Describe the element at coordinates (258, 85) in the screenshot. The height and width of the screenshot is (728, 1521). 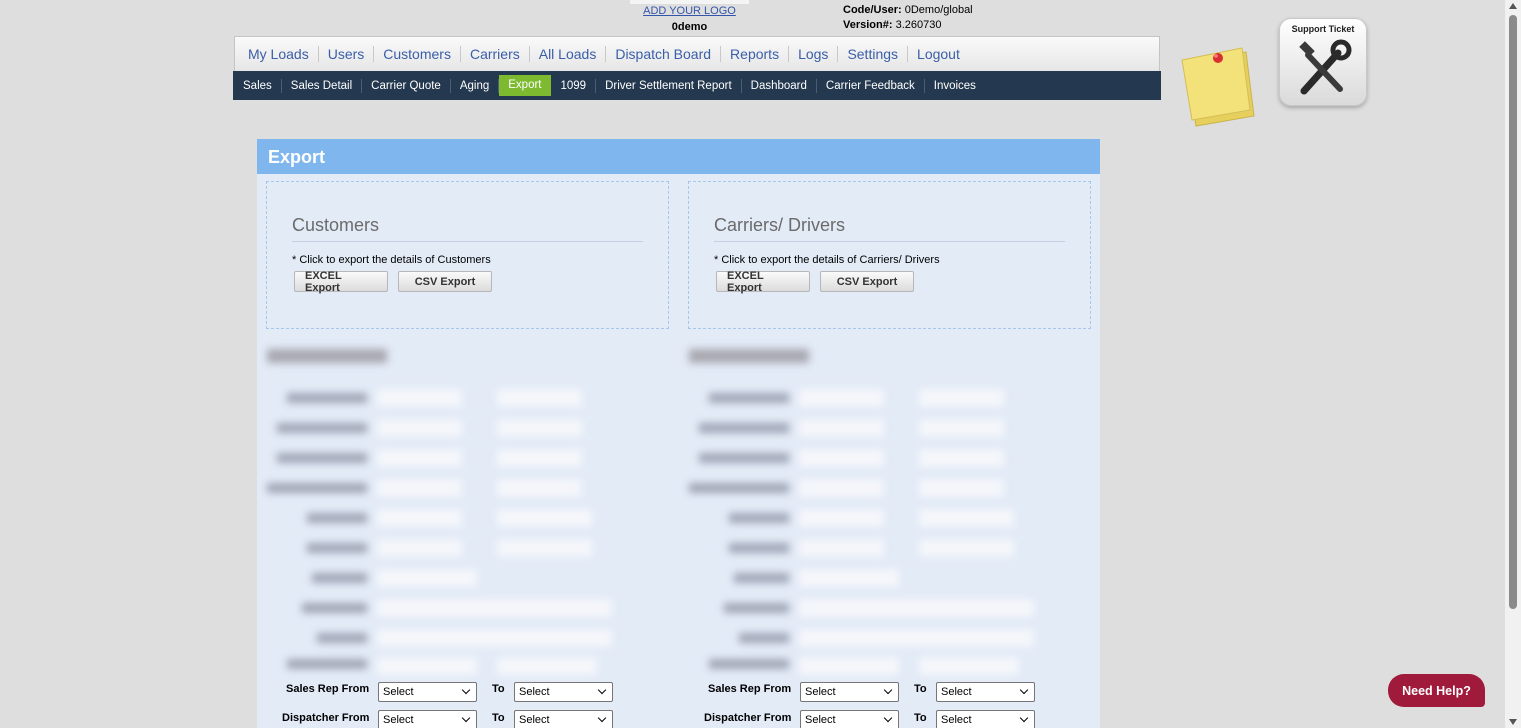
I see `sub-menu-item-sales: Sales` at that location.